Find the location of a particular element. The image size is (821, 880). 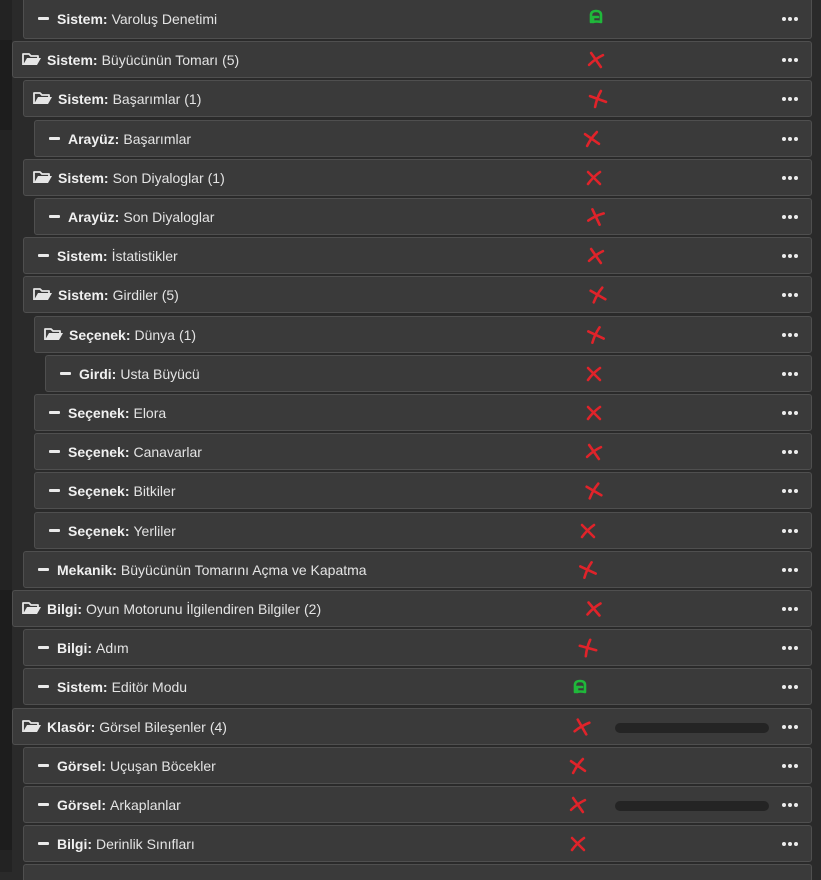

row-label: Sistem: Girdiler (5) is located at coordinates (118, 294).